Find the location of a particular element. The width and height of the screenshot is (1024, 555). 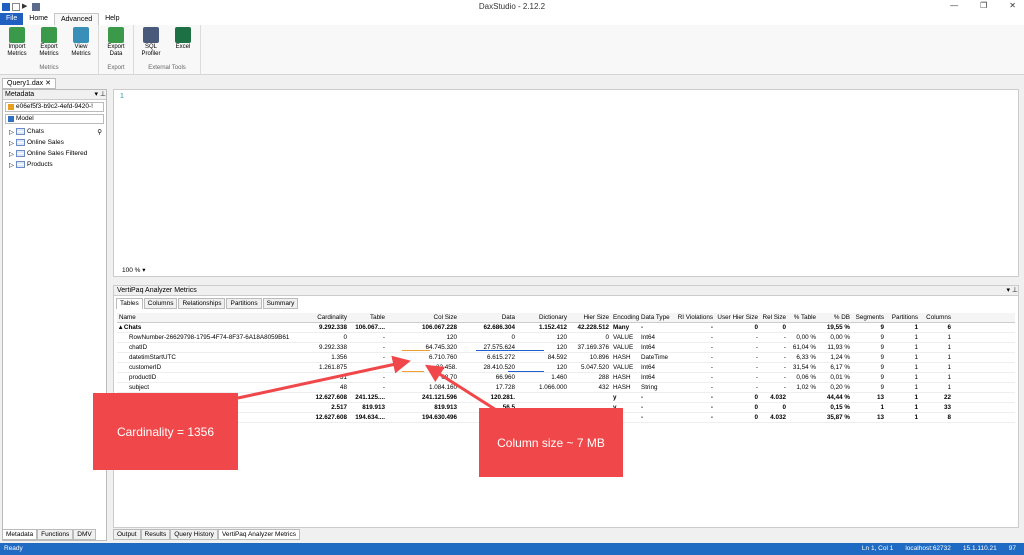

column-header: Columns is located at coordinates (936, 317).